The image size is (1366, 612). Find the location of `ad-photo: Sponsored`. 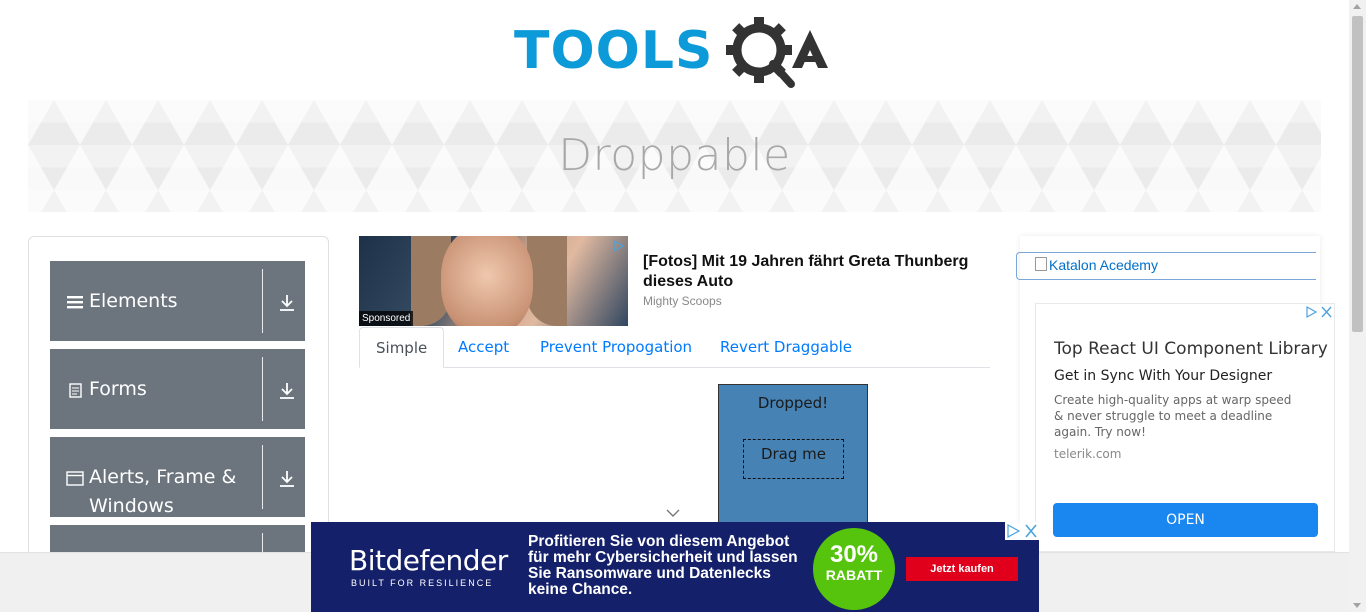

ad-photo: Sponsored is located at coordinates (493, 281).